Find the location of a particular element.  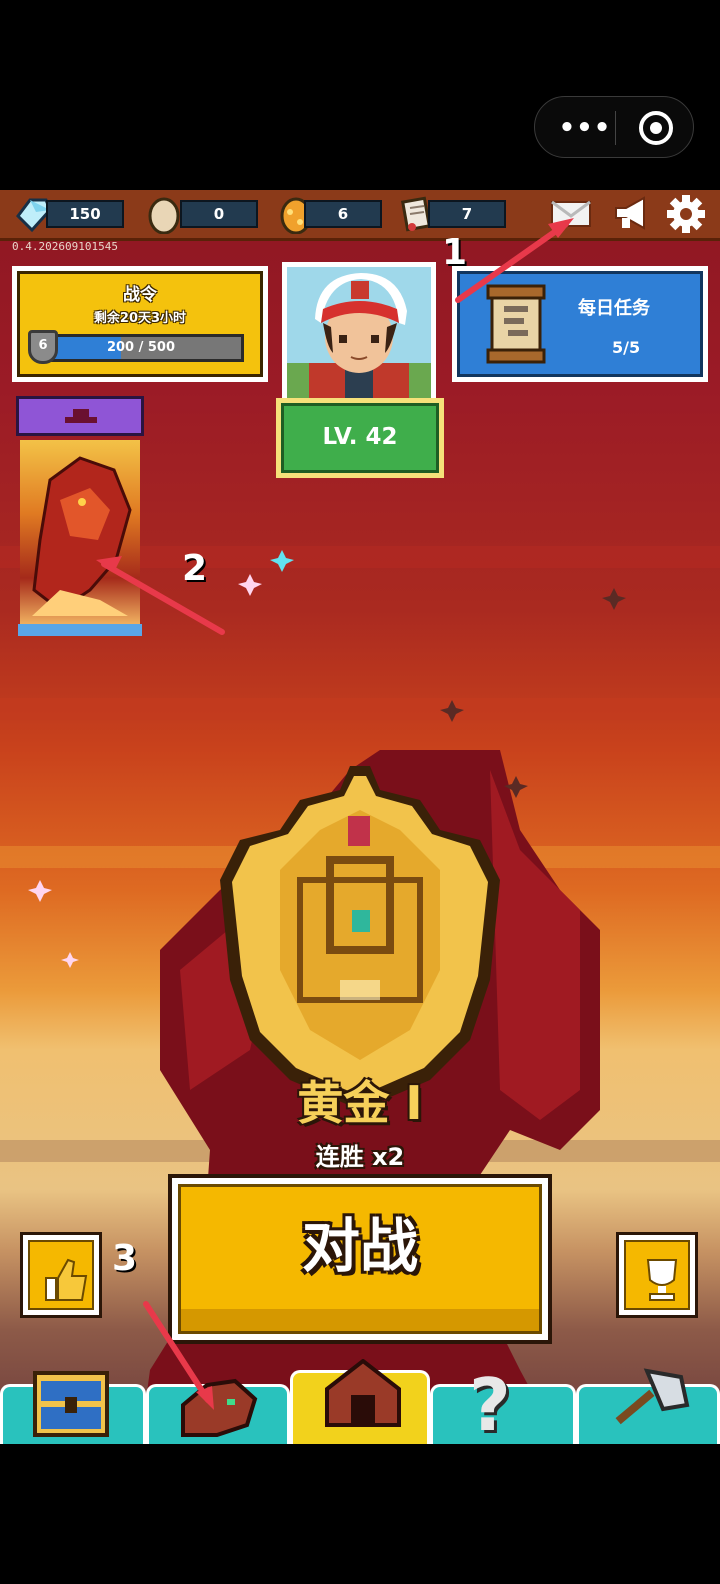

annotation-label-1: 1 is located at coordinates (455, 252).